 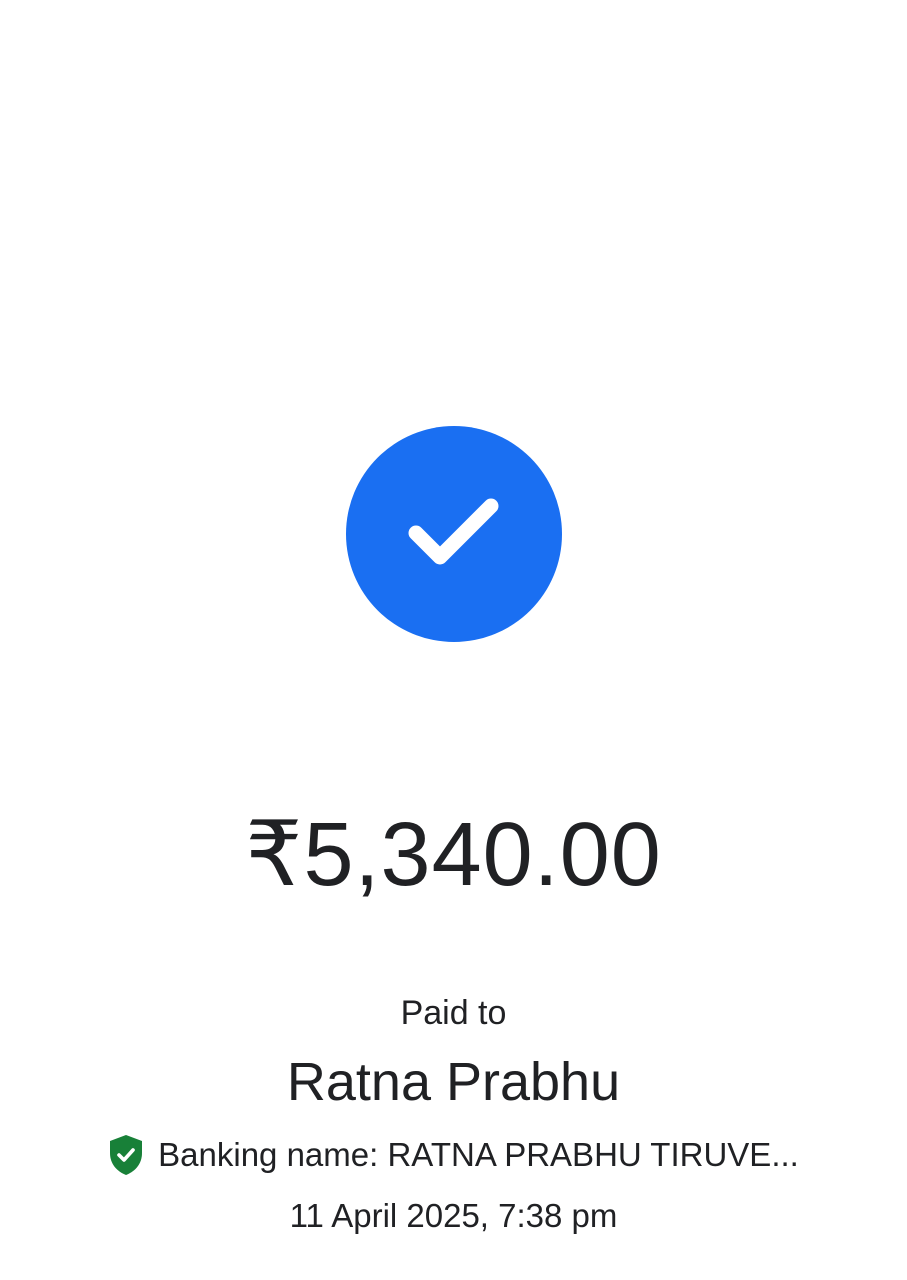 I want to click on payment-success-badge, so click(x=454, y=534).